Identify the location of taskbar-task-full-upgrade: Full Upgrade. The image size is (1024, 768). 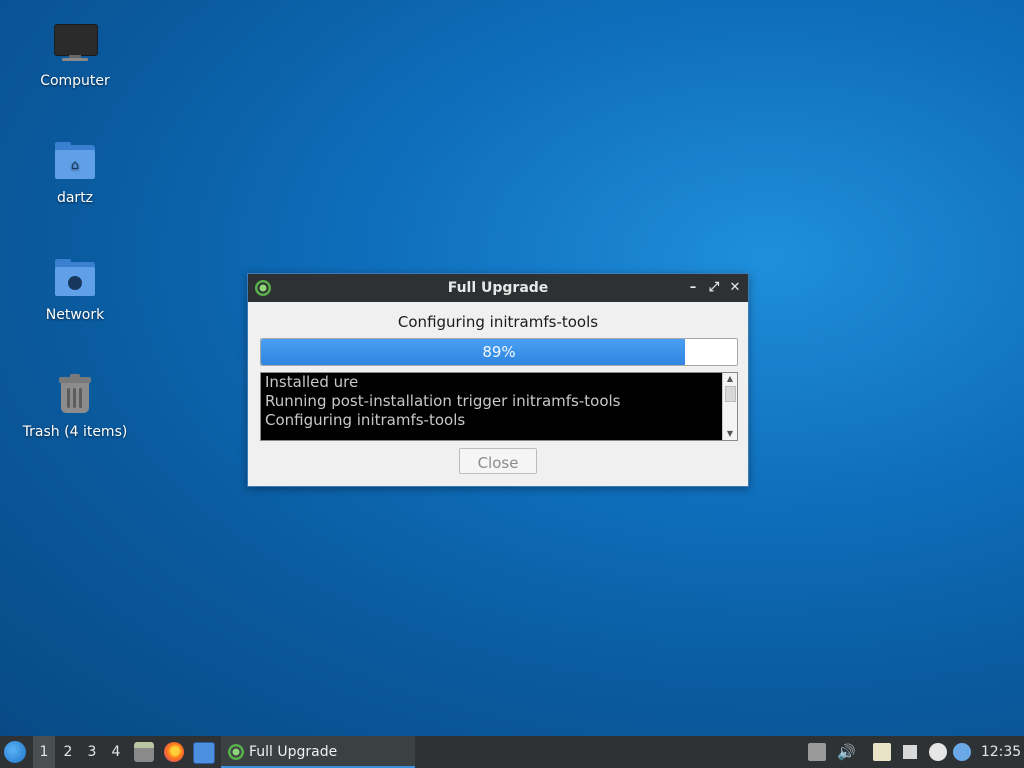
(318, 752).